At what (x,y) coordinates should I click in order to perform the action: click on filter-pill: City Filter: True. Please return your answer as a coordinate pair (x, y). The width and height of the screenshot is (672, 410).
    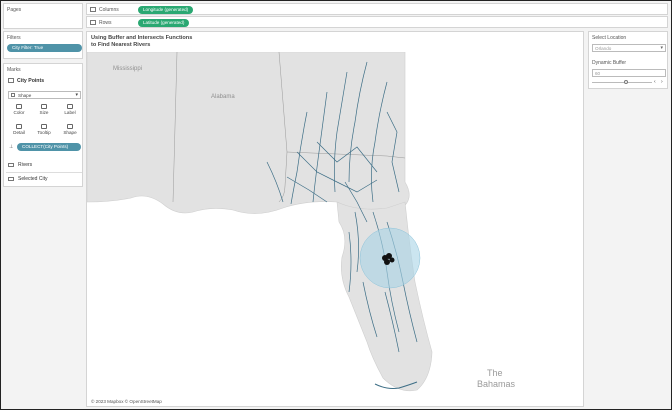
    Looking at the image, I should click on (44, 48).